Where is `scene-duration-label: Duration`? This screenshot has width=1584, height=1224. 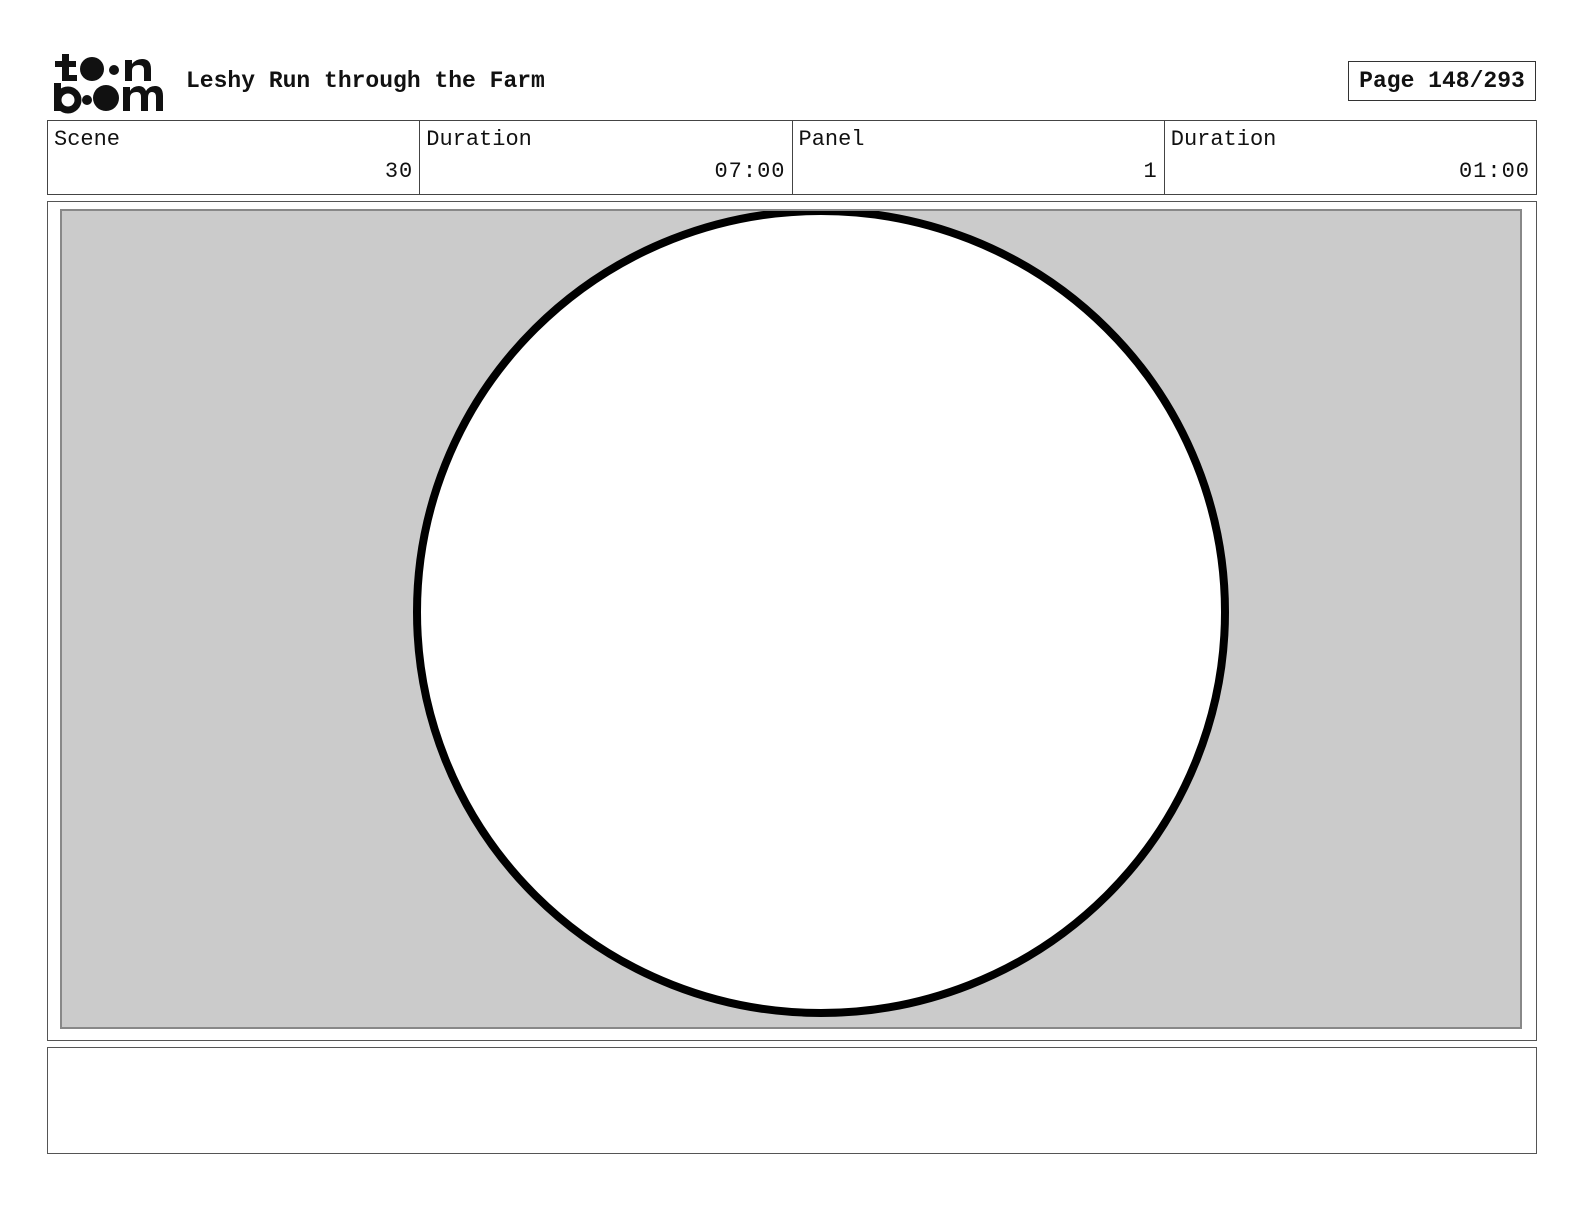 scene-duration-label: Duration is located at coordinates (479, 139).